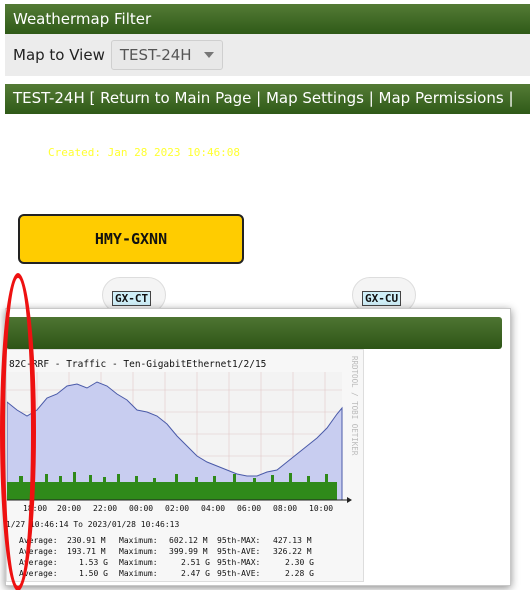 This screenshot has height=590, width=530. Describe the element at coordinates (69, 508) in the screenshot. I see `x-tick: 20:00` at that location.